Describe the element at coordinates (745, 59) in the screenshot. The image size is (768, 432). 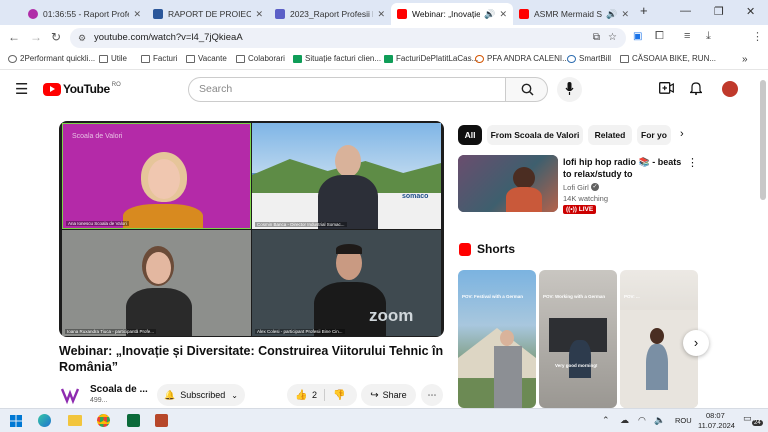
I see `more-bookmarks-icon: »` at that location.